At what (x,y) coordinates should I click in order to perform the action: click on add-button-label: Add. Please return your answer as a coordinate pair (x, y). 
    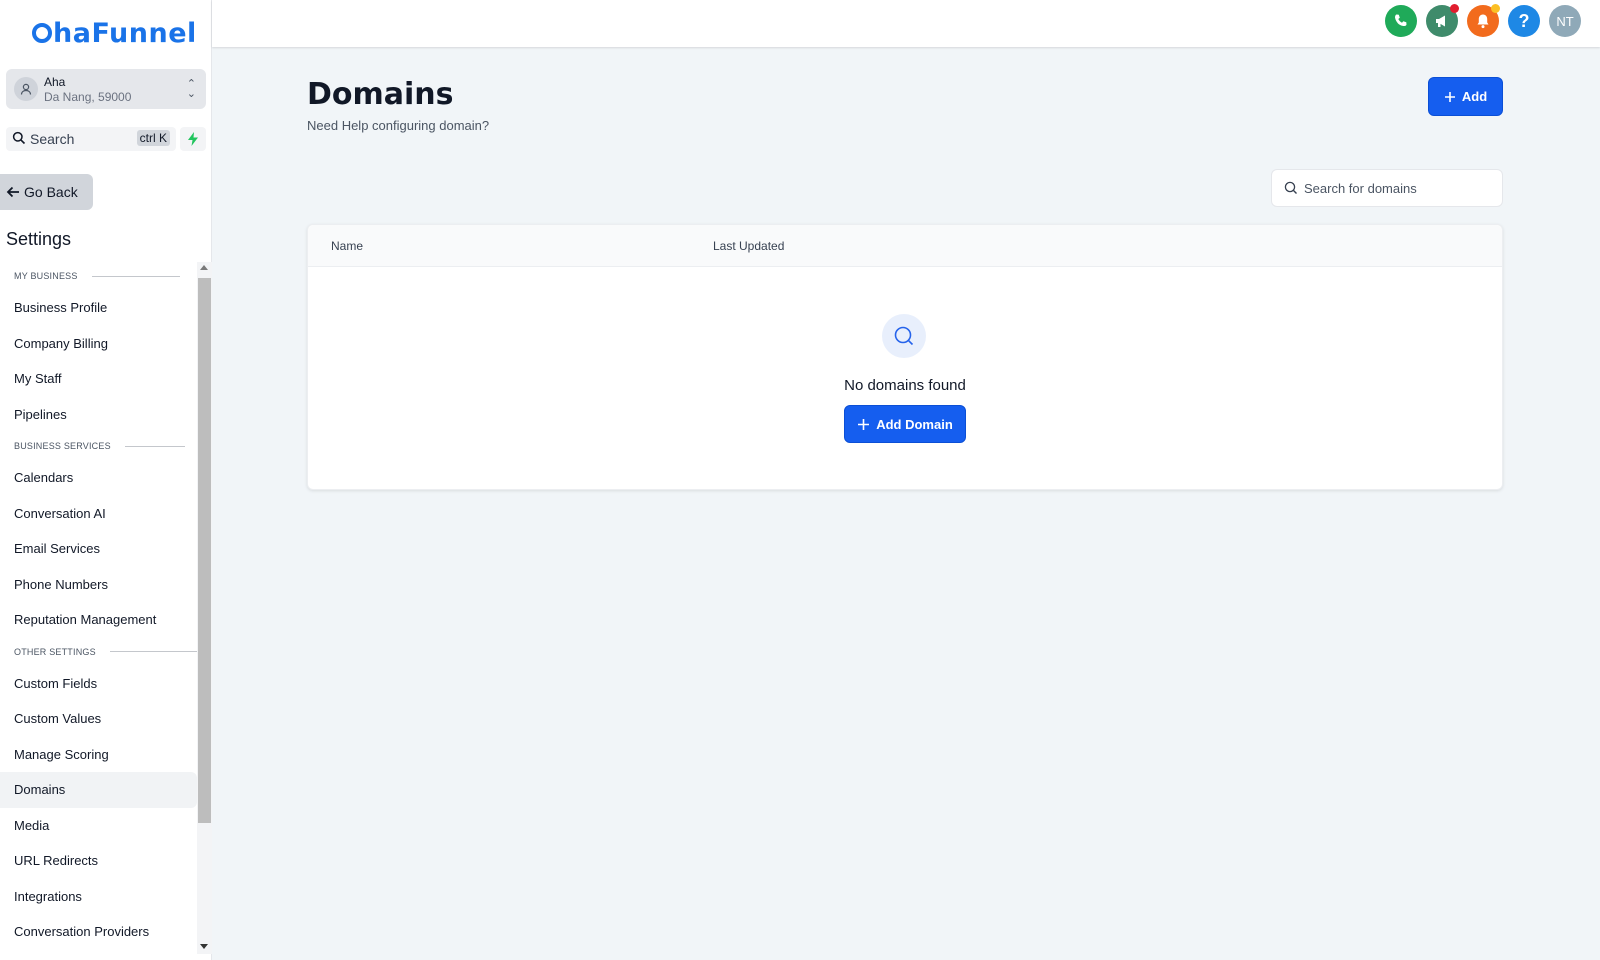
    Looking at the image, I should click on (1474, 96).